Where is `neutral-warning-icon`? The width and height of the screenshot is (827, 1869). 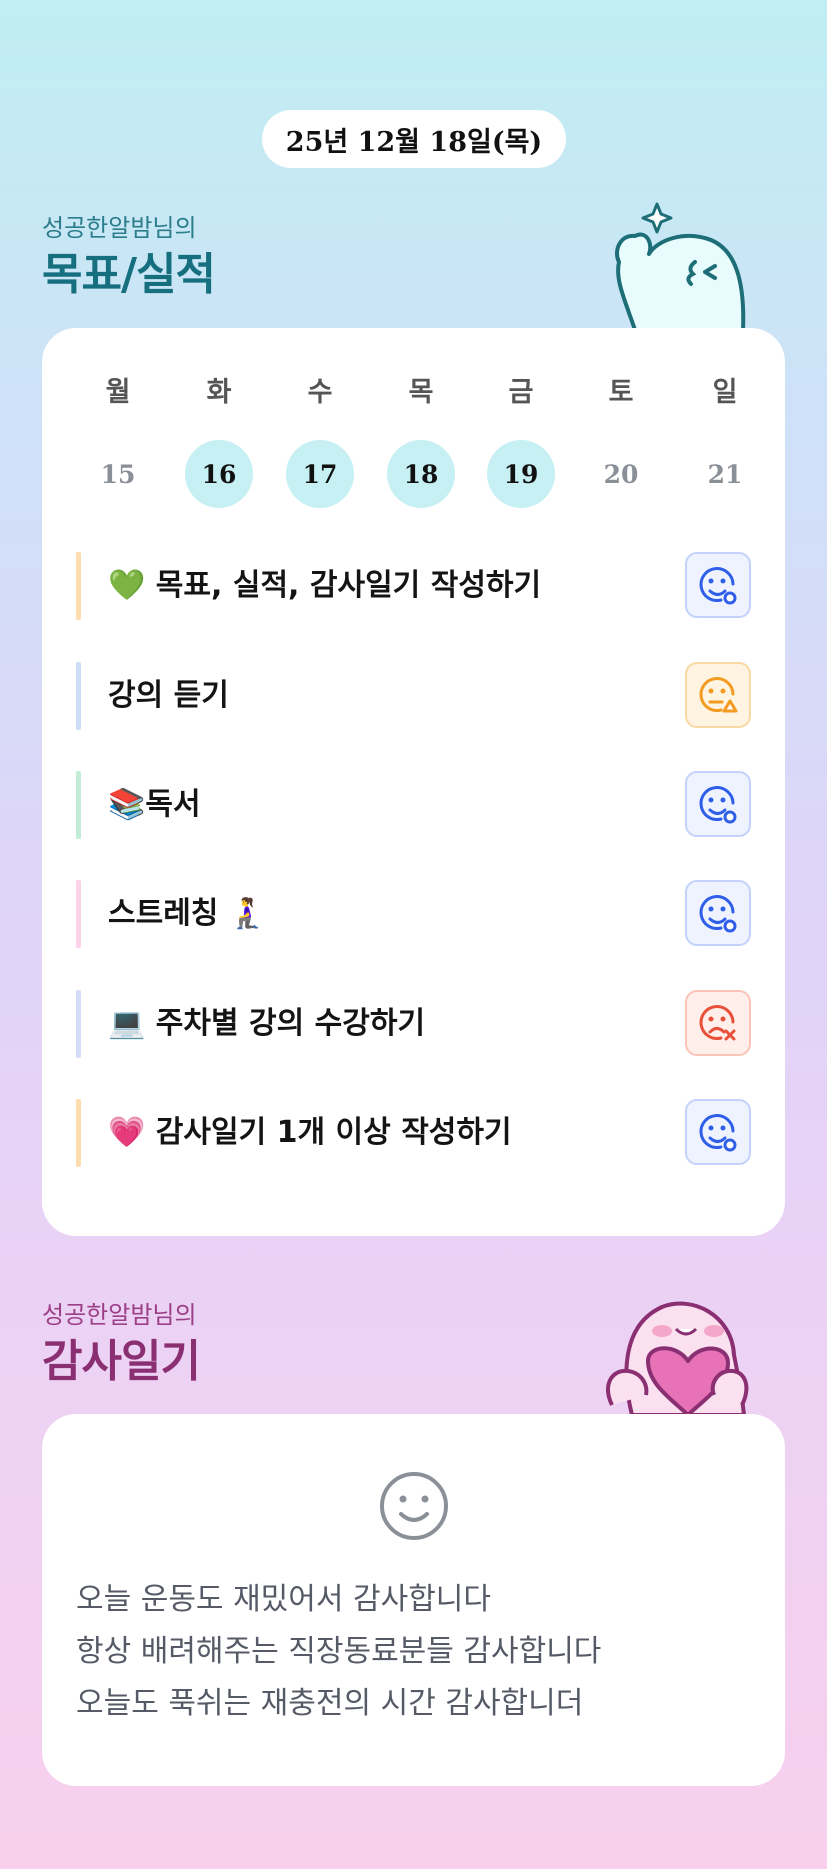 neutral-warning-icon is located at coordinates (718, 695).